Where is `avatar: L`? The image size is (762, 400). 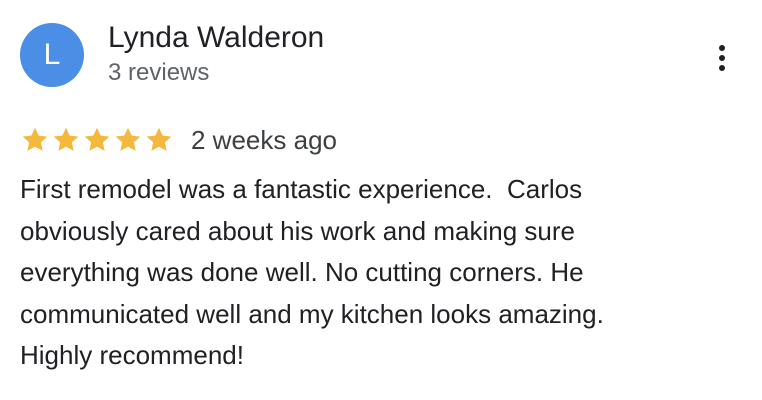
avatar: L is located at coordinates (52, 55).